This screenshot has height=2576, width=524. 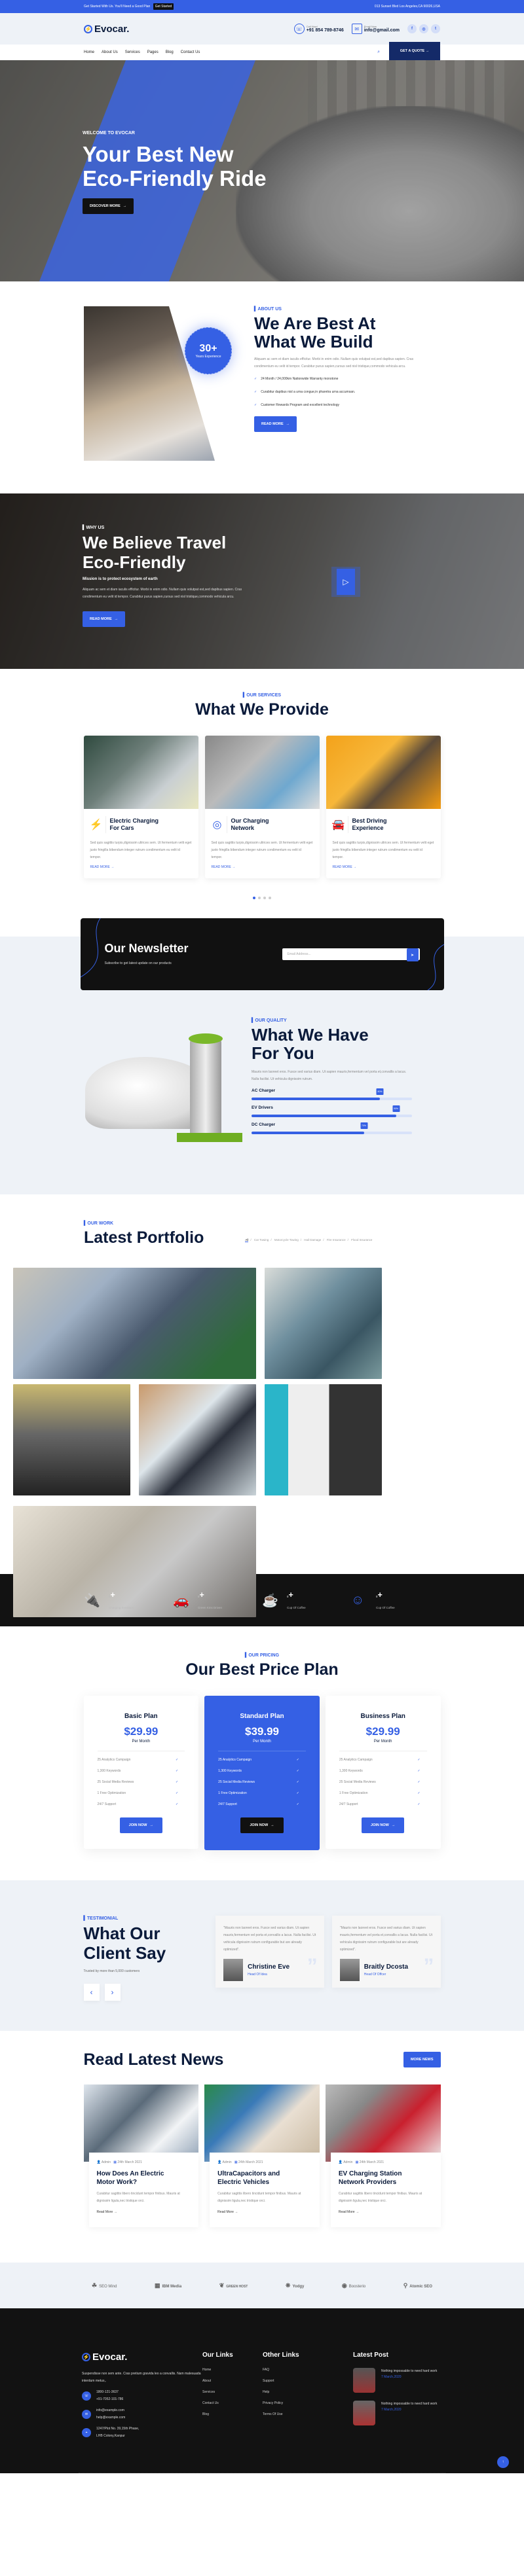 I want to click on nav-contact: Contact Us, so click(x=191, y=52).